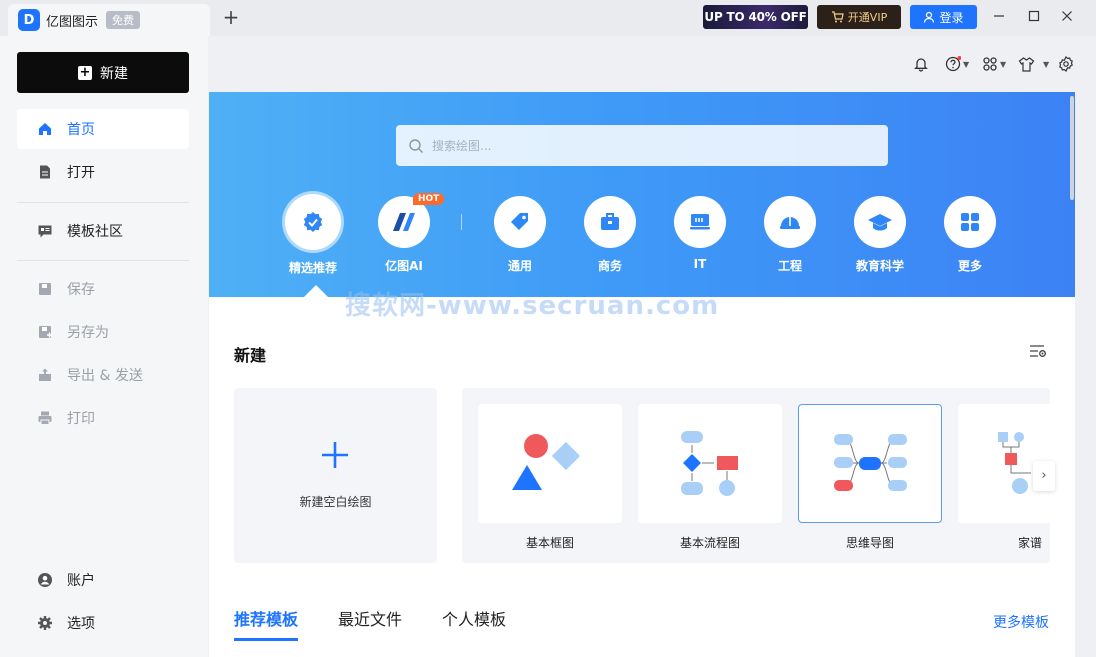 Image resolution: width=1096 pixels, height=657 pixels. Describe the element at coordinates (790, 222) in the screenshot. I see `helmet-icon` at that location.